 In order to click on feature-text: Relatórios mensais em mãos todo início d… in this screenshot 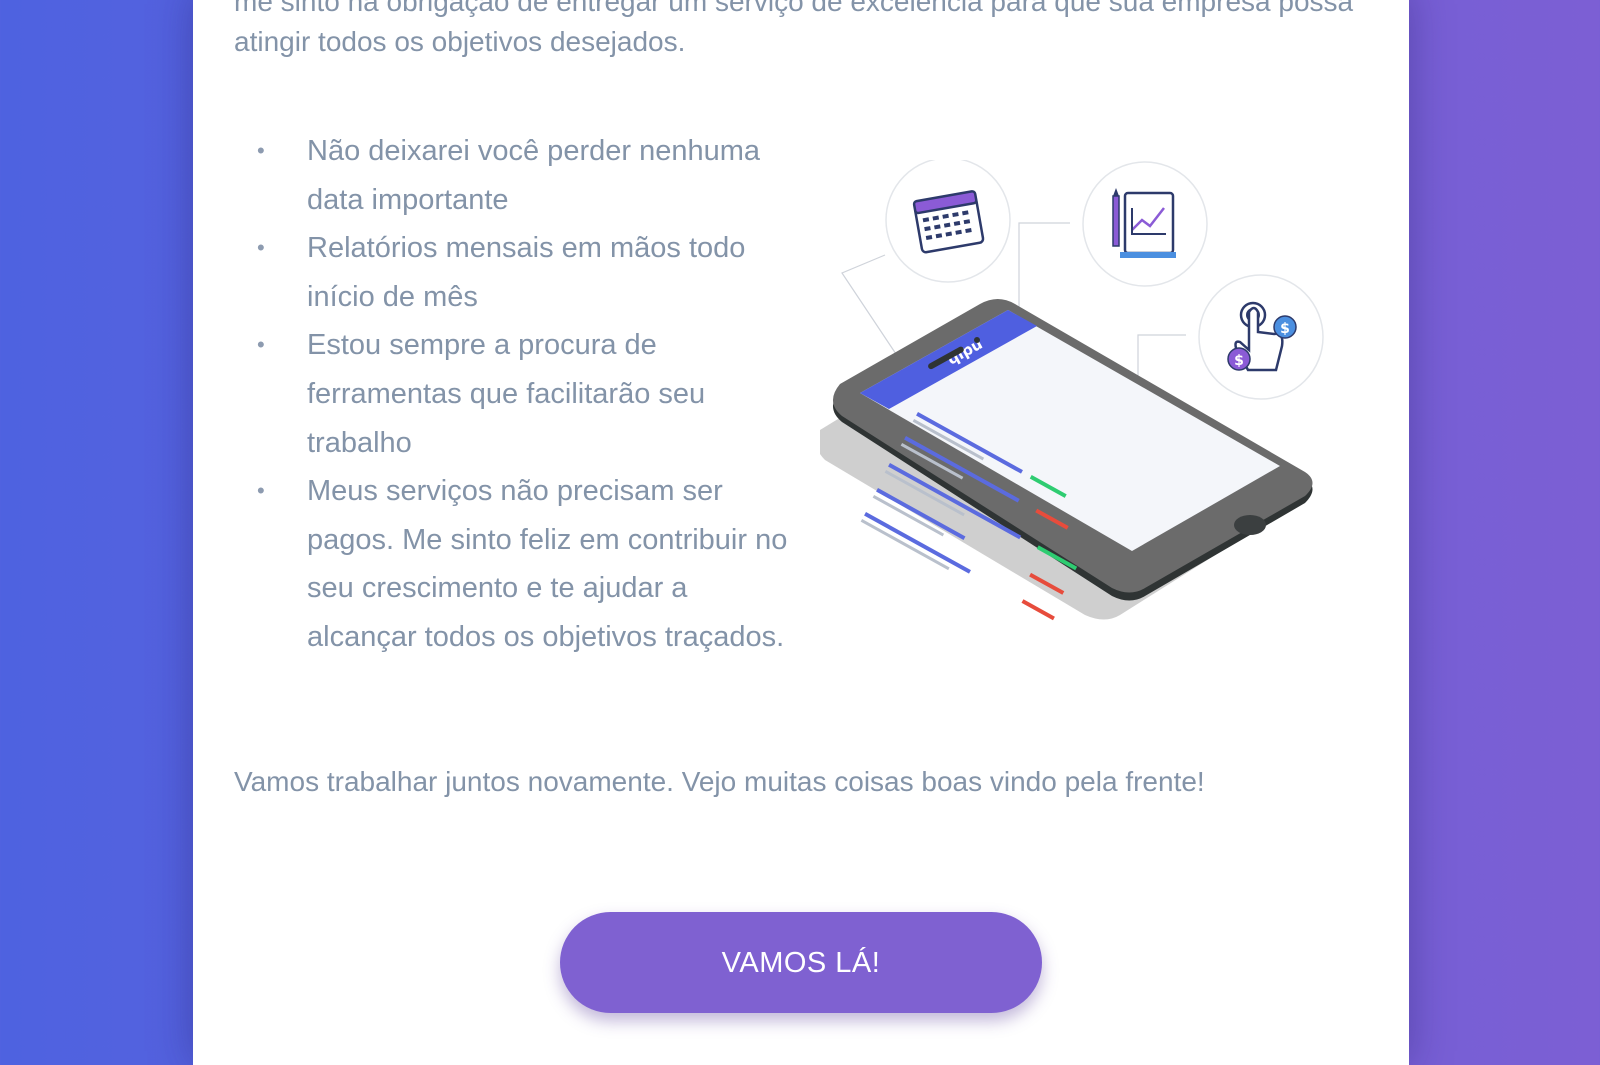, I will do `click(526, 272)`.